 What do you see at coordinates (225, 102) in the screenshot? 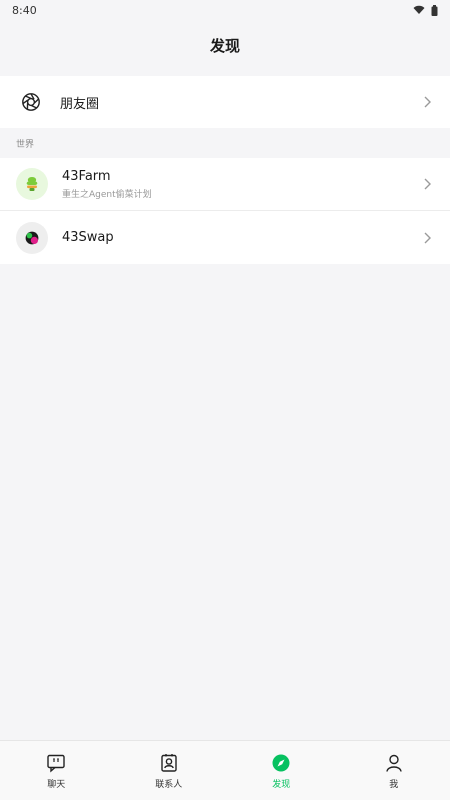
I see `moments-row: 朋友圈` at bounding box center [225, 102].